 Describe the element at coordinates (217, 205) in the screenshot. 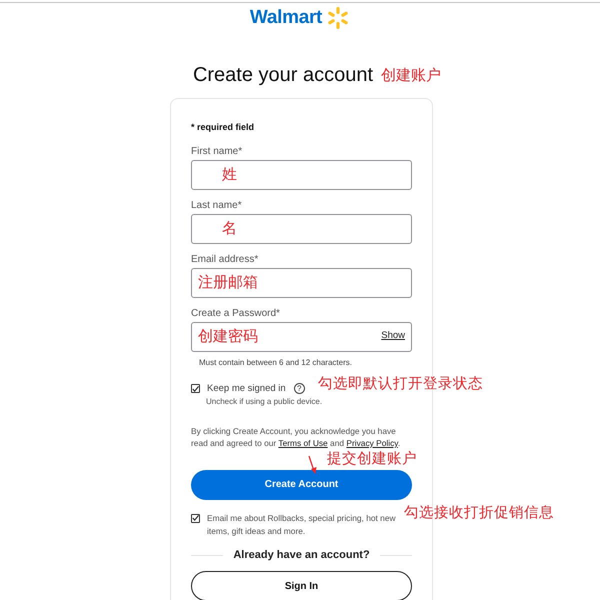

I see `field-label: Last name*` at that location.